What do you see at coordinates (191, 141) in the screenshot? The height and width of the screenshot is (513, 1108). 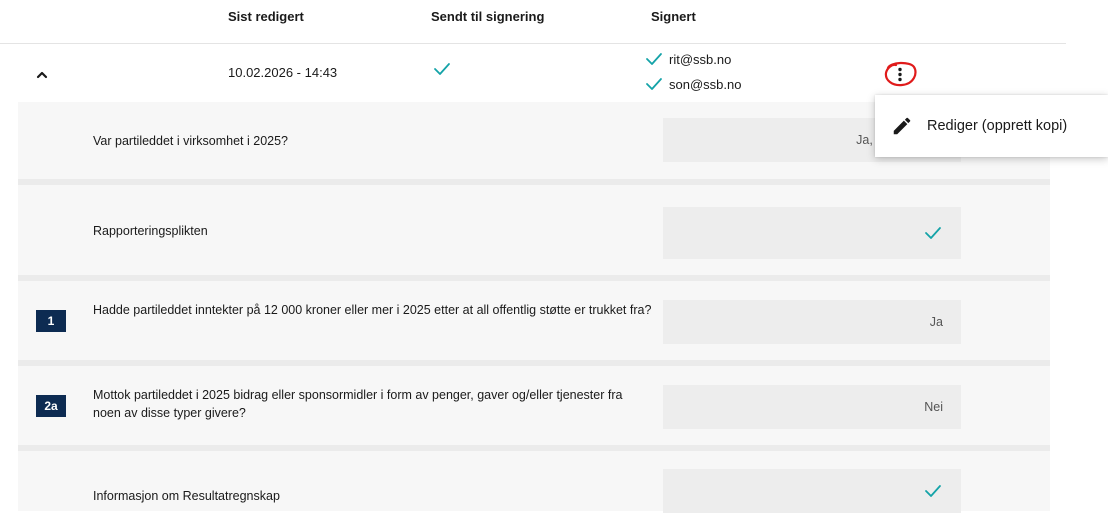 I see `question-text: Var partileddet i virksomhet i 2025?` at bounding box center [191, 141].